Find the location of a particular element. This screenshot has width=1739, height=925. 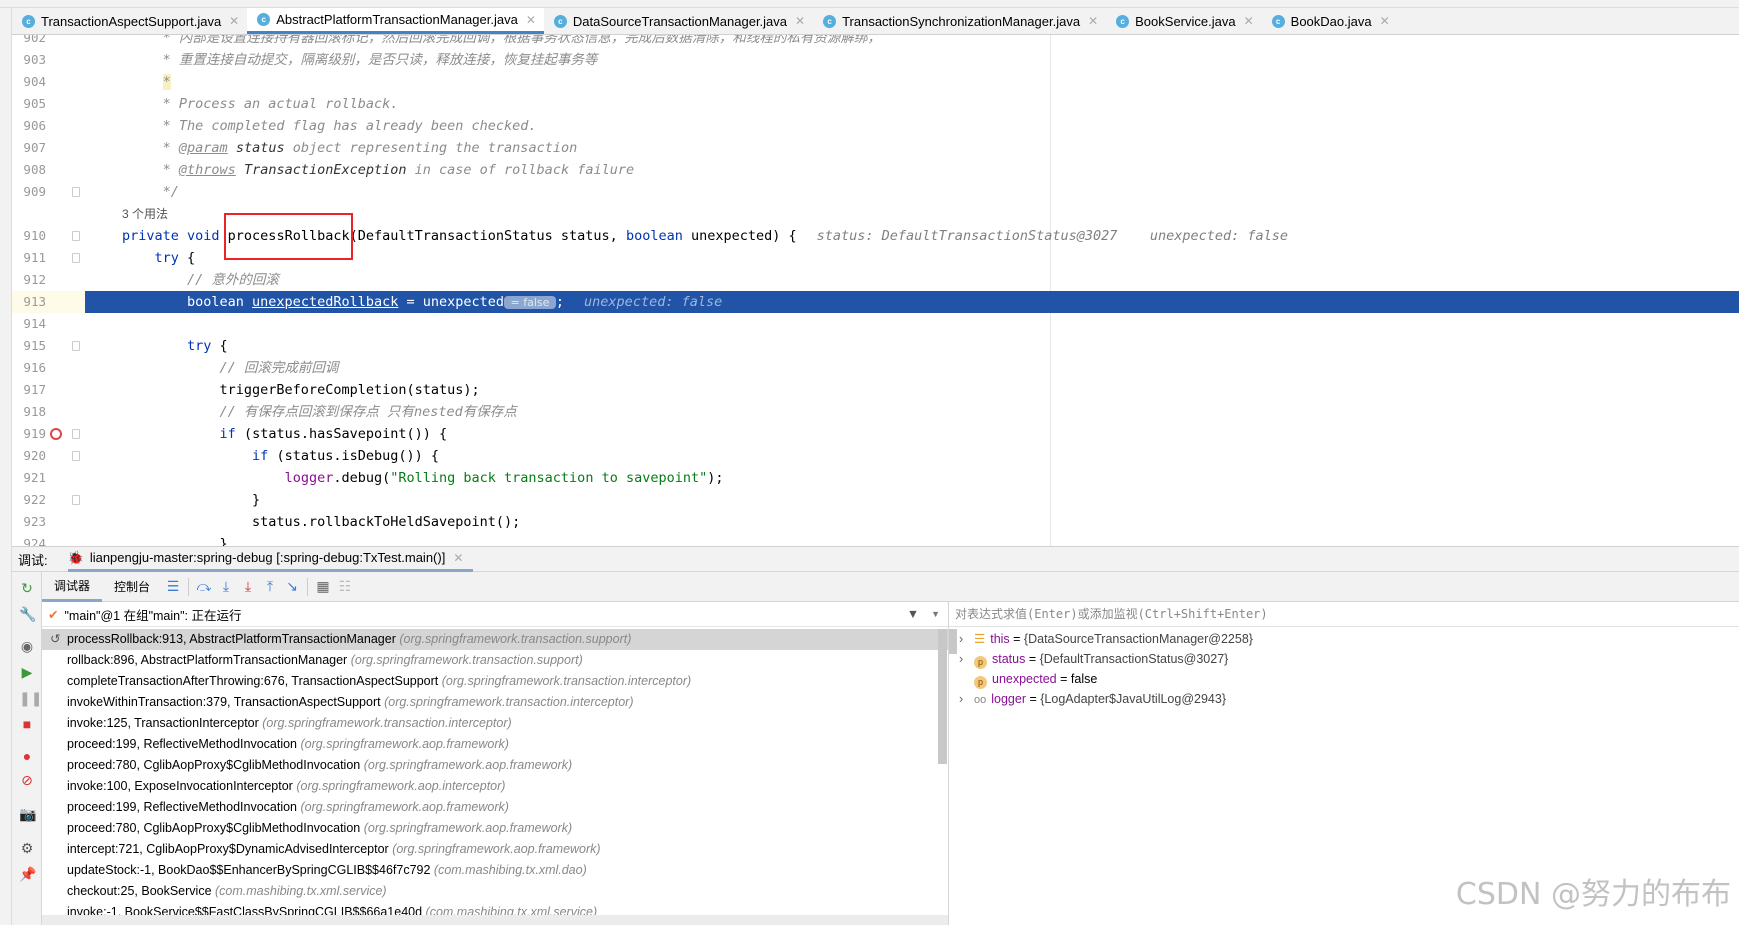

trace-icon: ☷ is located at coordinates (345, 586).